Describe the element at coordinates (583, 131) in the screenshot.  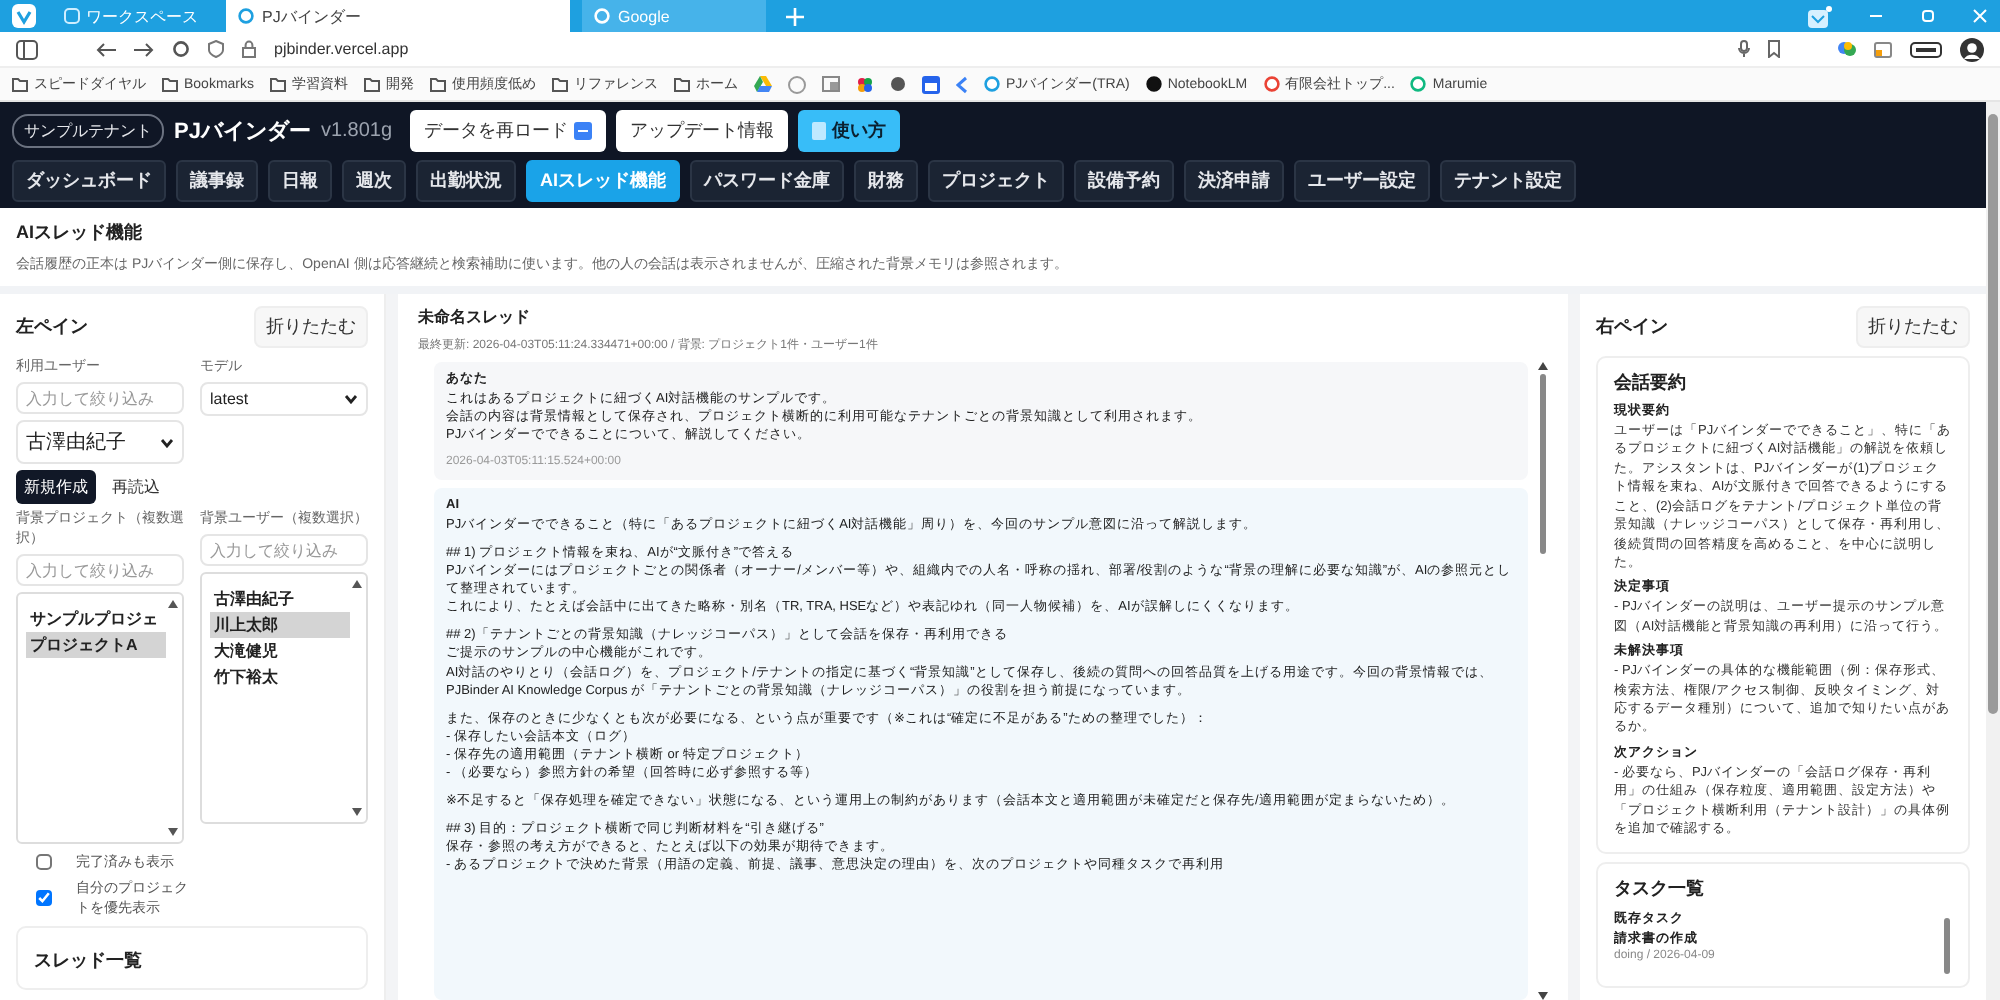
I see `reload-badge-icon` at that location.